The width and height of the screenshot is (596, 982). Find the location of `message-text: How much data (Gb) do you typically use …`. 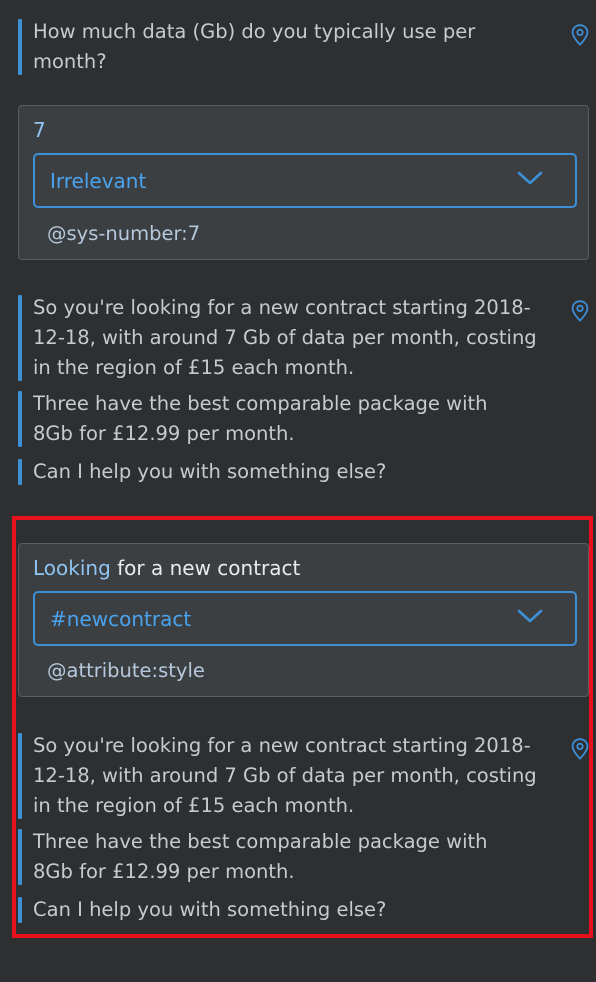

message-text: How much data (Gb) do you typically use … is located at coordinates (254, 46).